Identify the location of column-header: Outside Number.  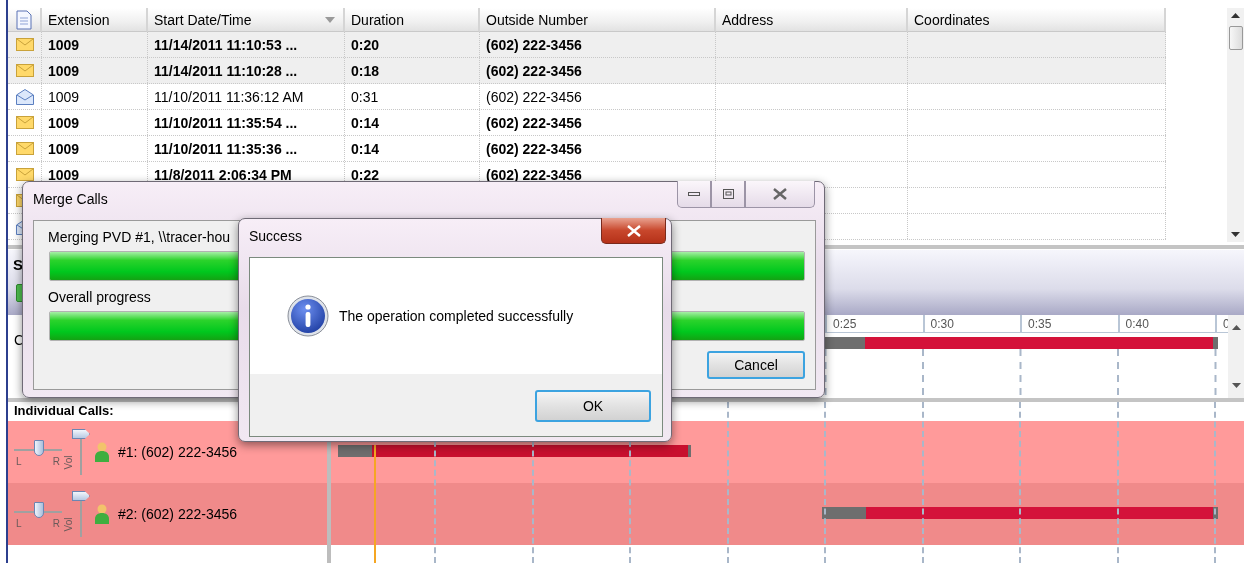
(598, 20).